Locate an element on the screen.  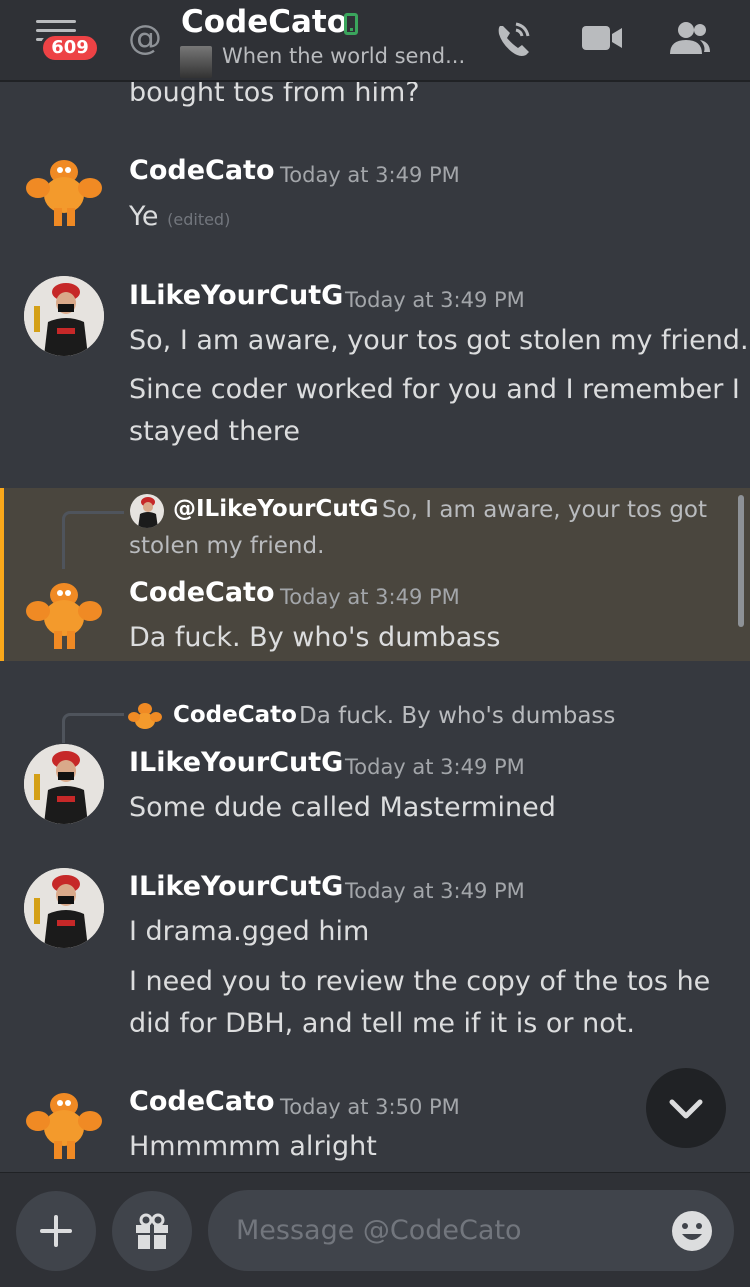
status-emoji is located at coordinates (196, 62).